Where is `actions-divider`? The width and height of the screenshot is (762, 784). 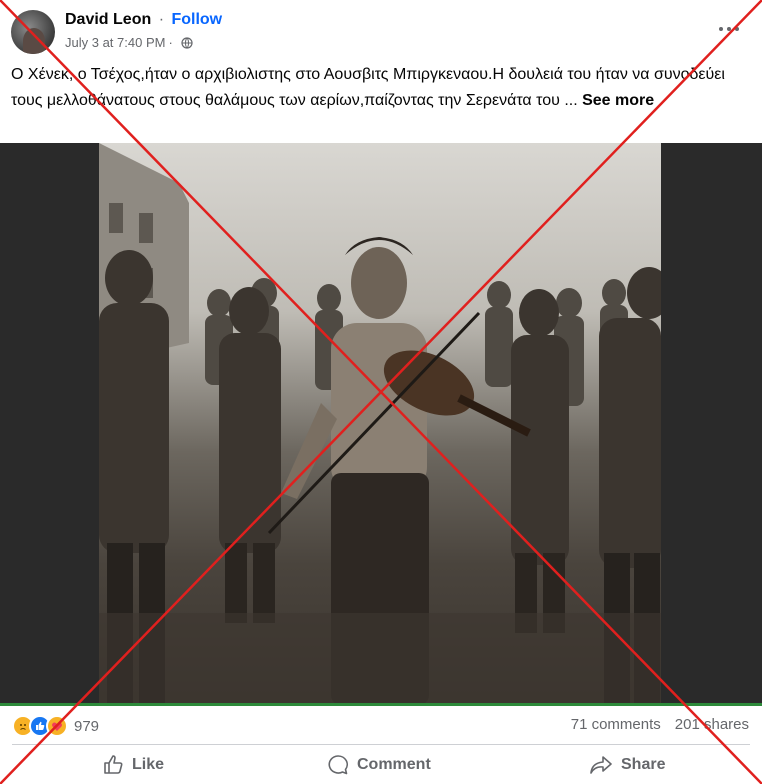
actions-divider is located at coordinates (381, 744).